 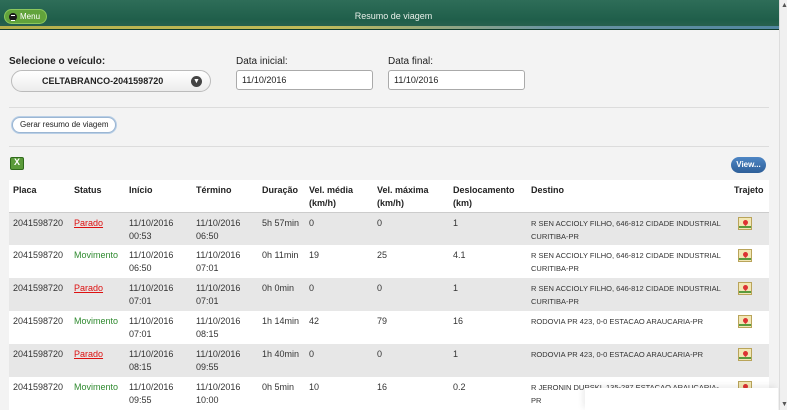 What do you see at coordinates (262, 61) in the screenshot?
I see `start-date-label: Data inicial:` at bounding box center [262, 61].